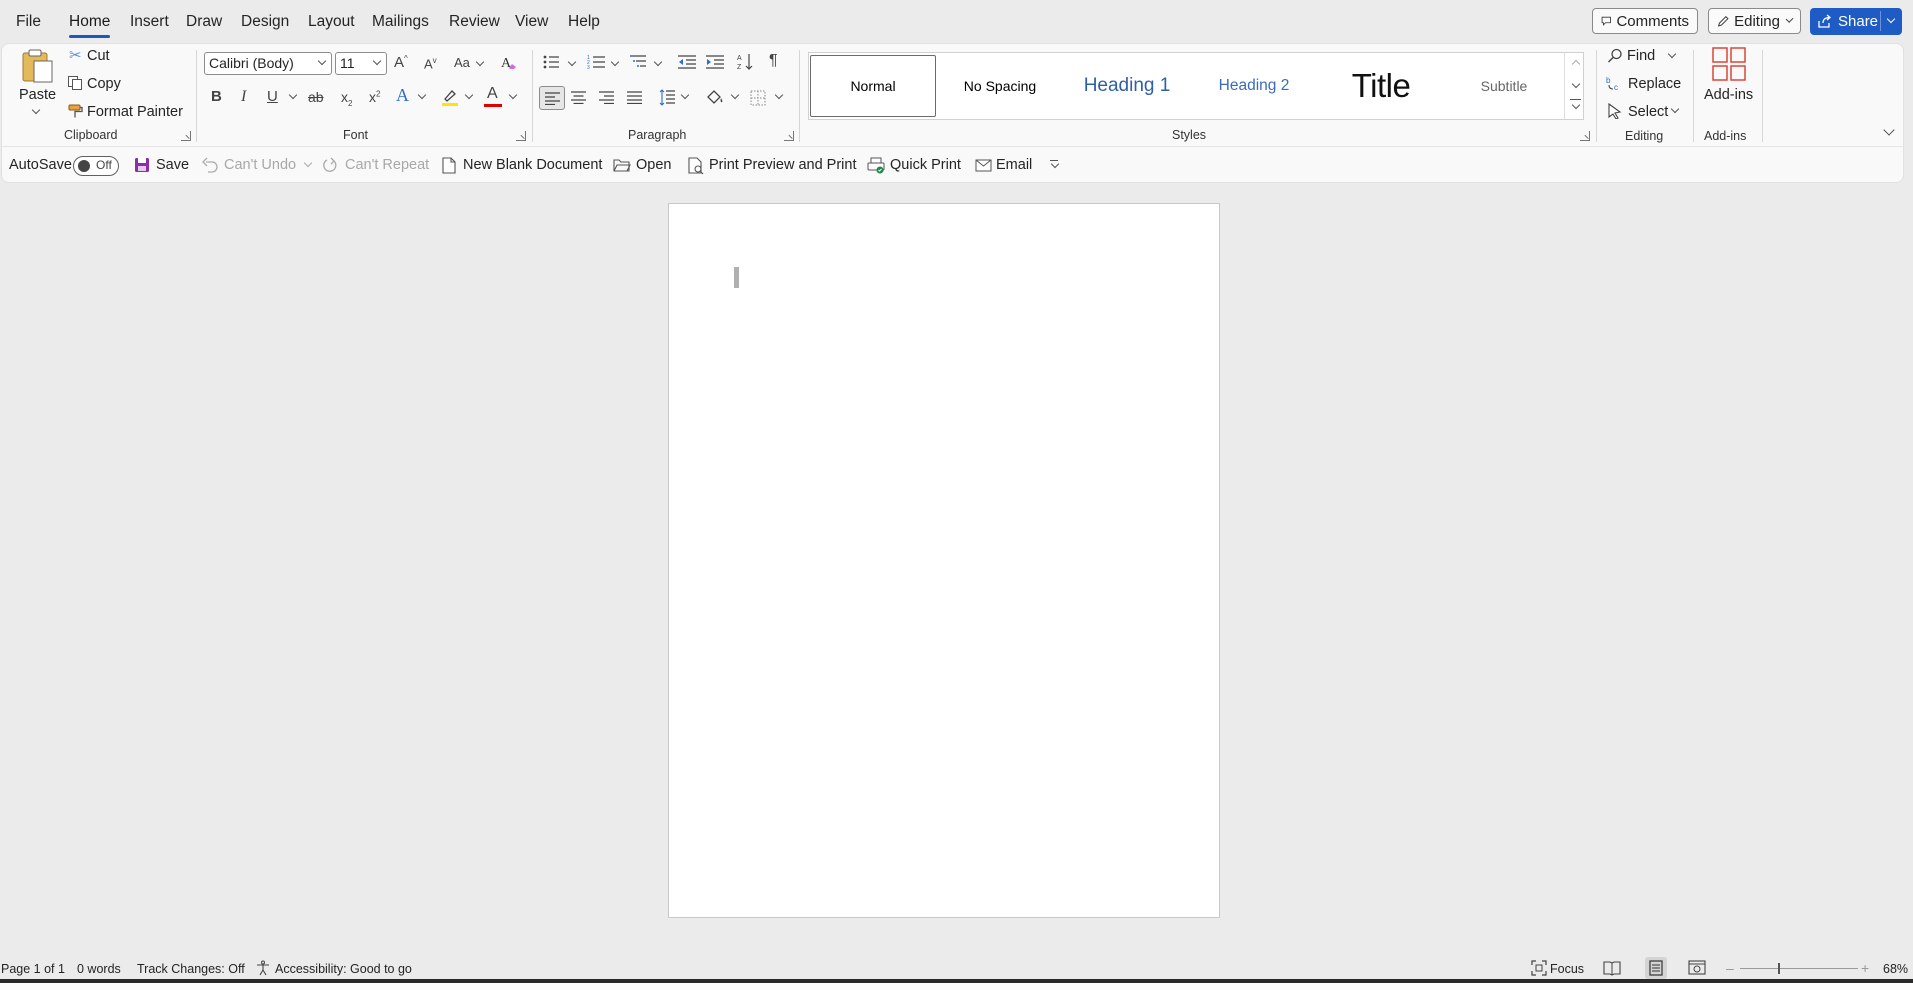  Describe the element at coordinates (374, 97) in the screenshot. I see `superscript-button: x2` at that location.